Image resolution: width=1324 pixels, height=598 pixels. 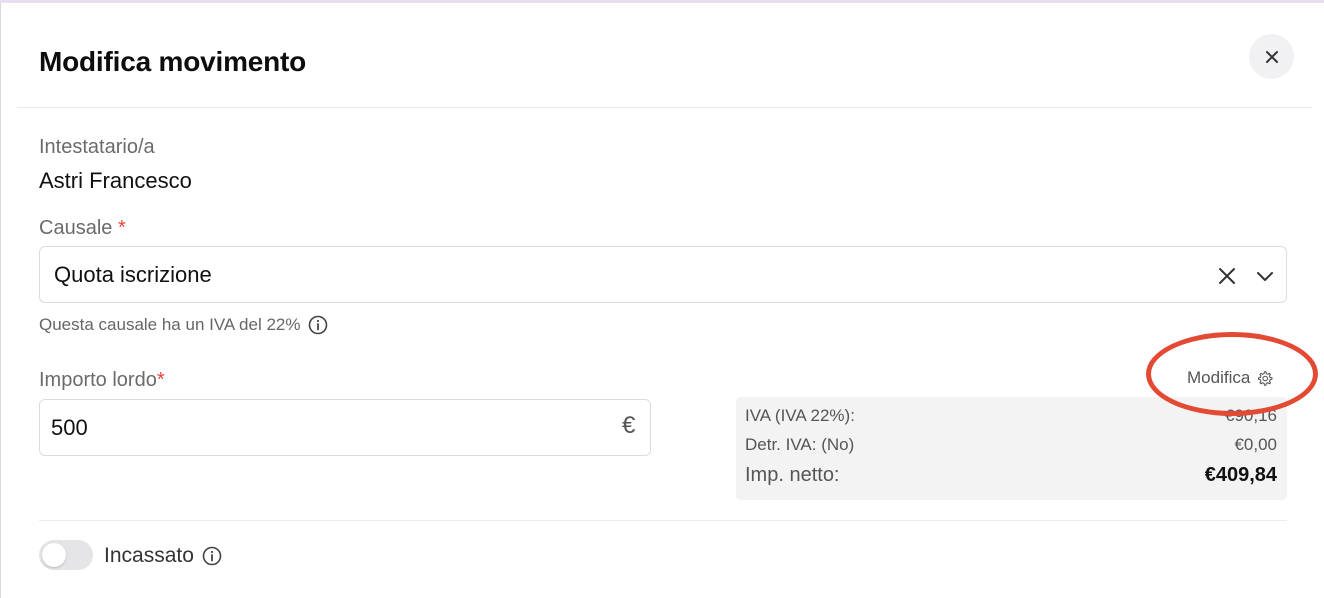 I want to click on summary-net-label: Imp. netto:, so click(x=792, y=475).